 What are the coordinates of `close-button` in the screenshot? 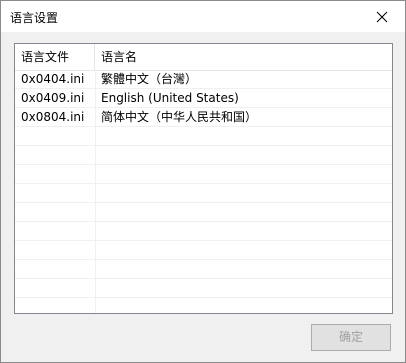 It's located at (382, 16).